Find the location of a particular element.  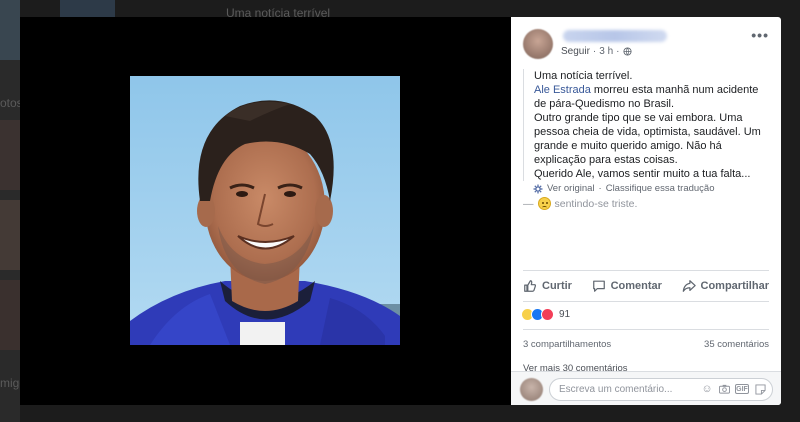

comments-count: 35 comentários is located at coordinates (736, 344).